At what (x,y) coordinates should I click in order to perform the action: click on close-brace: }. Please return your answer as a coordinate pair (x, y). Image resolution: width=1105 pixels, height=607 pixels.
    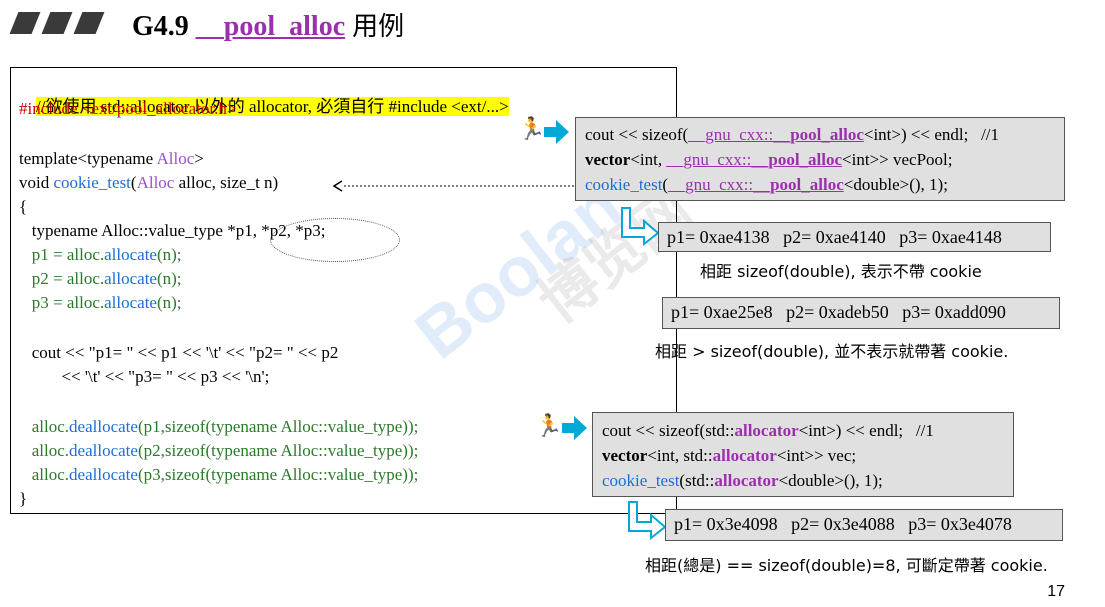
    Looking at the image, I should click on (23, 498).